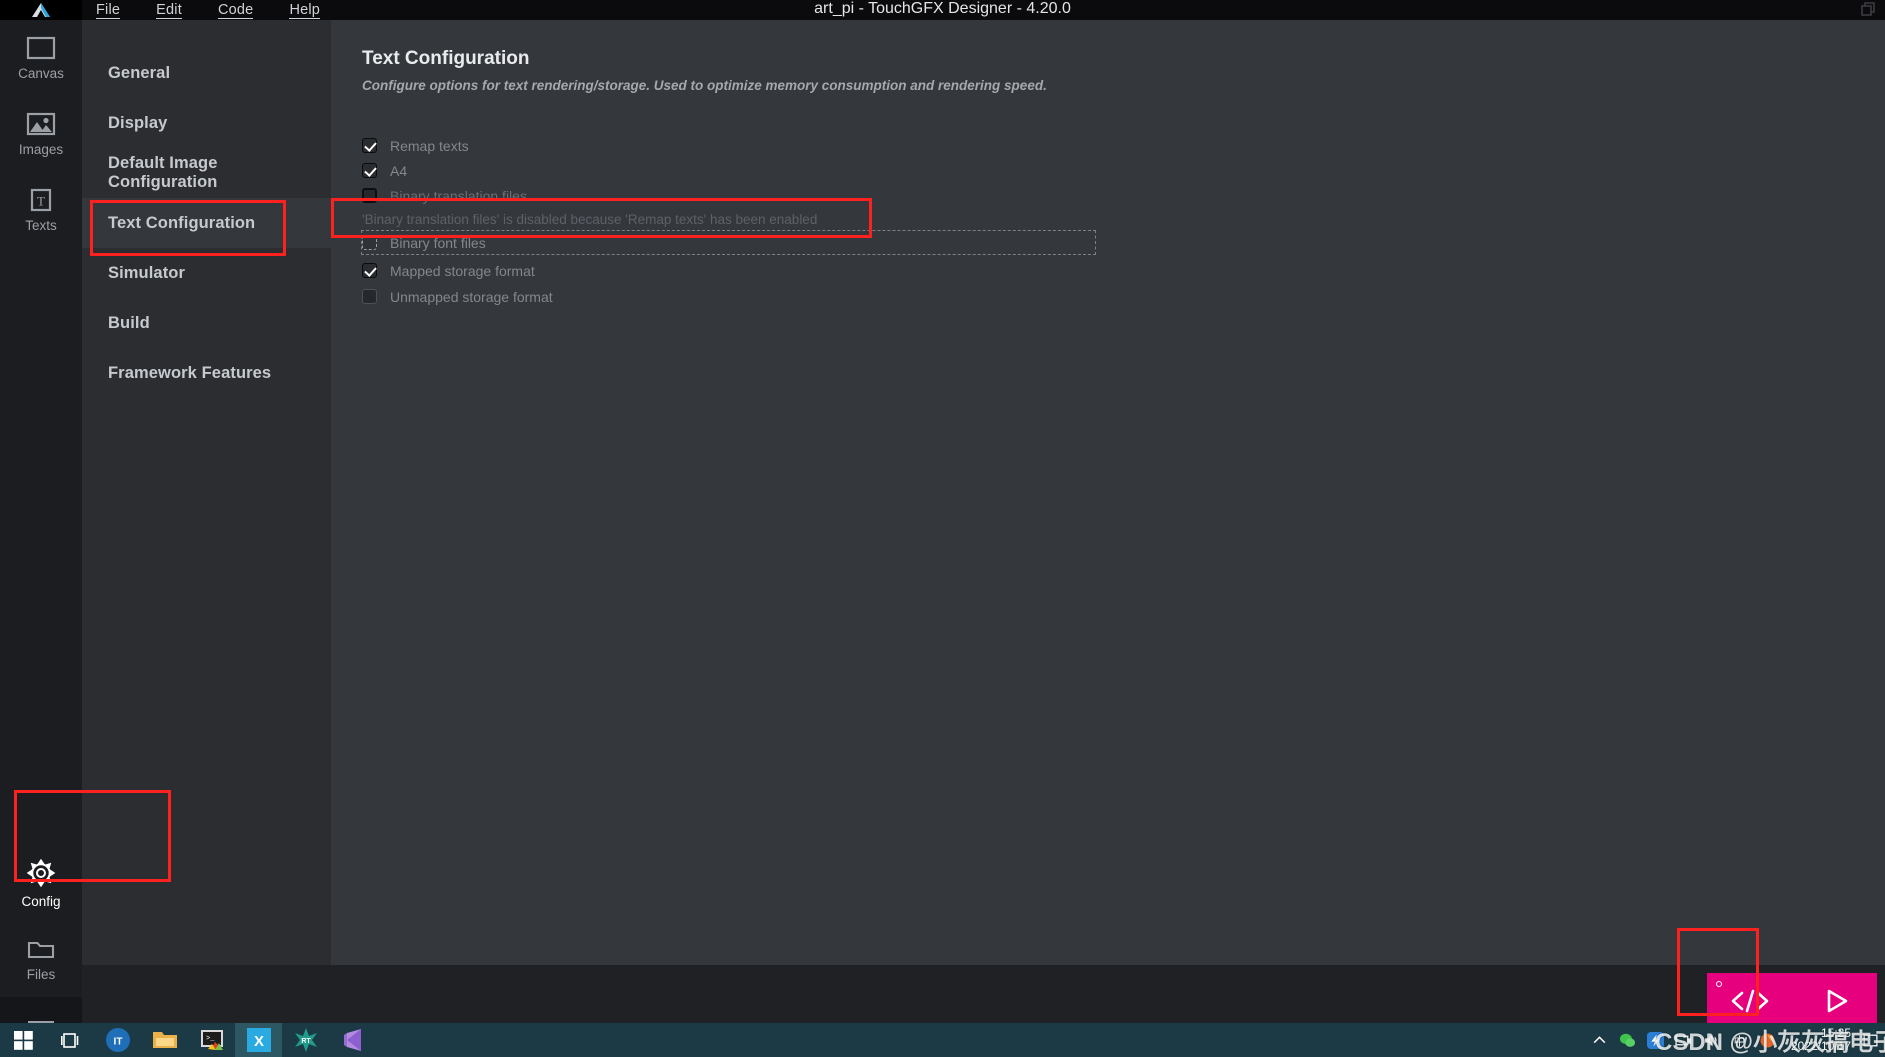  I want to click on settings-nav-item-simulator: Simulator, so click(206, 273).